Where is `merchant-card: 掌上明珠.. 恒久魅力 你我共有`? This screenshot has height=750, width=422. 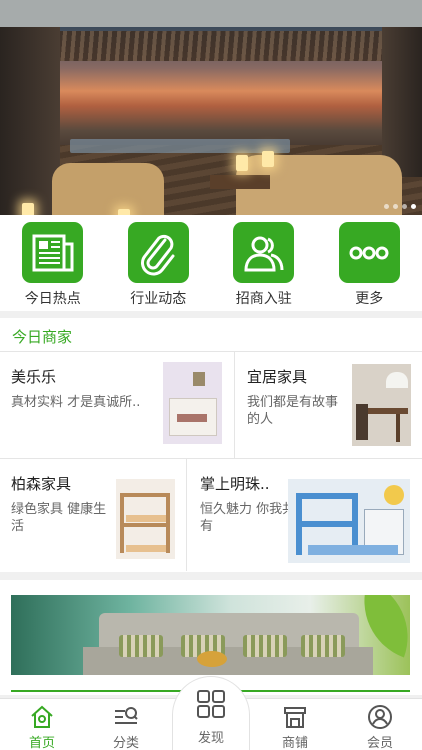 merchant-card: 掌上明珠.. 恒久魅力 你我共有 is located at coordinates (304, 515).